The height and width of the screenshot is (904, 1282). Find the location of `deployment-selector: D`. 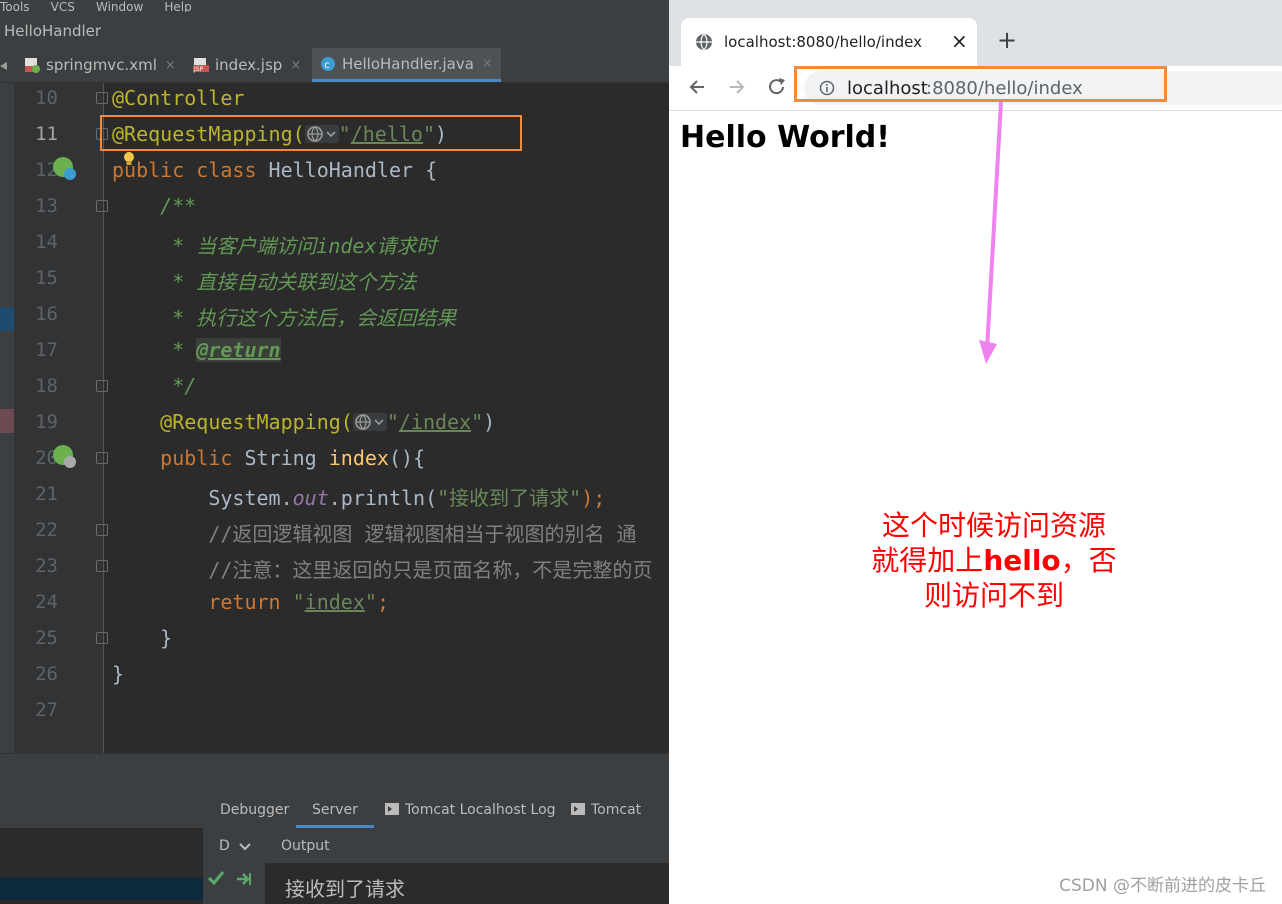

deployment-selector: D is located at coordinates (224, 846).